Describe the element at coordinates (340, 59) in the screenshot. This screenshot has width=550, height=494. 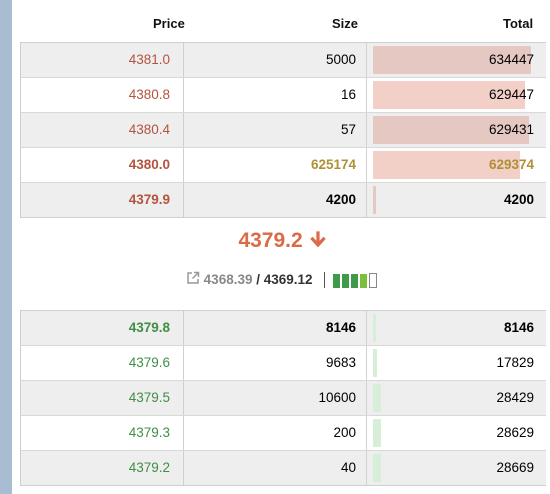
I see `size-cell: 5000` at that location.